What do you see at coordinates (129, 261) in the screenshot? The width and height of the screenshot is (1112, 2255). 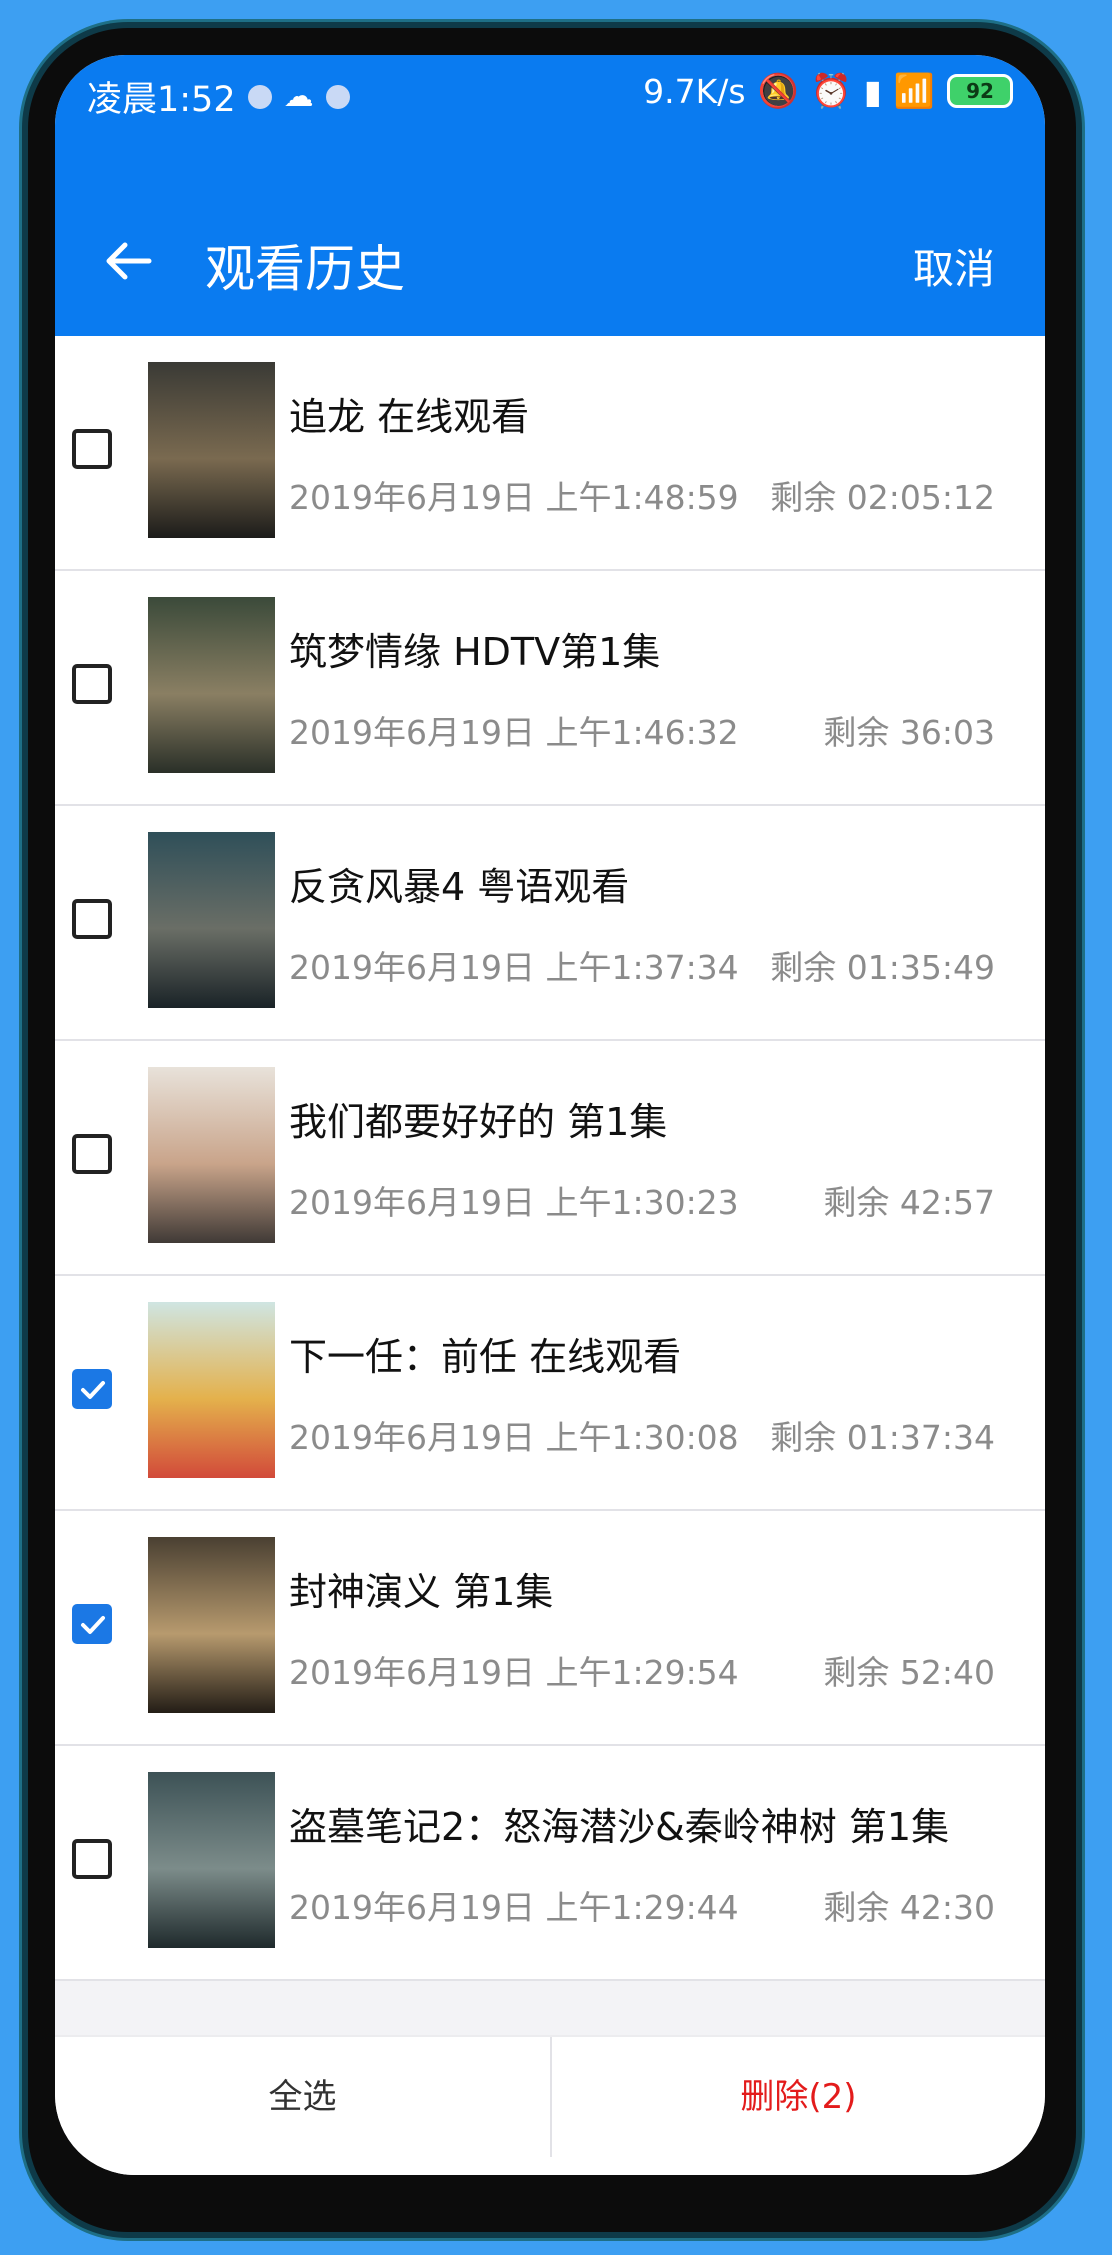 I see `back-arrow-icon` at bounding box center [129, 261].